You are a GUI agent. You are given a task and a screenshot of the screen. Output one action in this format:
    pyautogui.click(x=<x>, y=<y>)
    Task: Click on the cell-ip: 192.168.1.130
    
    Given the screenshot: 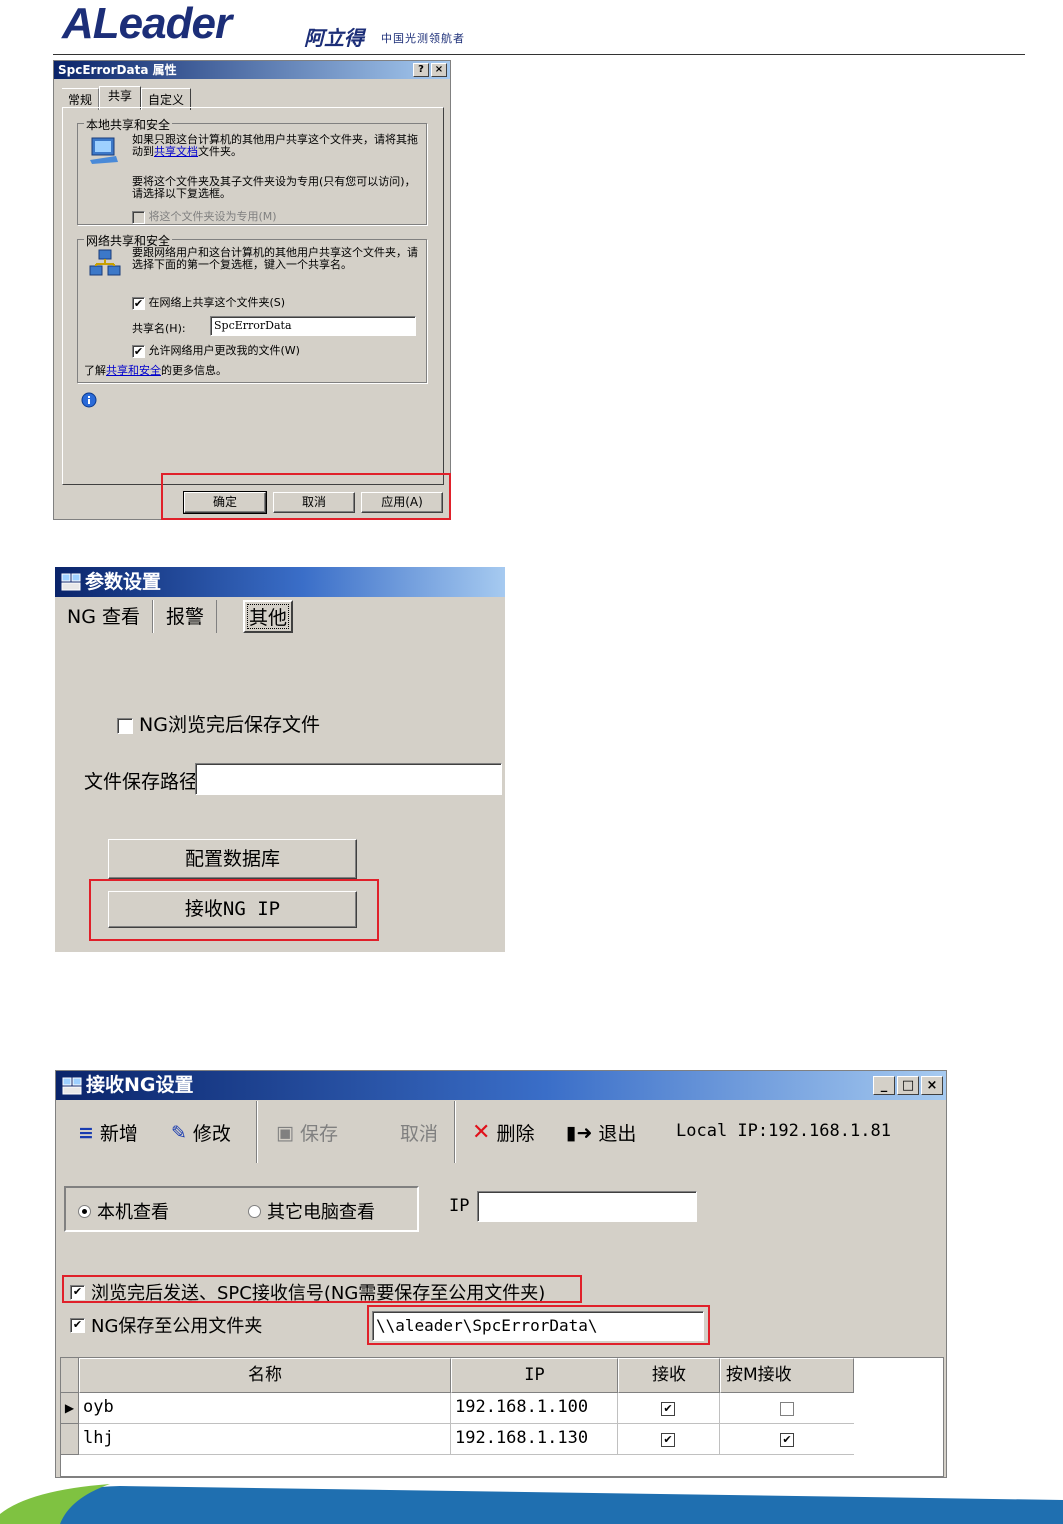 What is the action you would take?
    pyautogui.click(x=521, y=1438)
    